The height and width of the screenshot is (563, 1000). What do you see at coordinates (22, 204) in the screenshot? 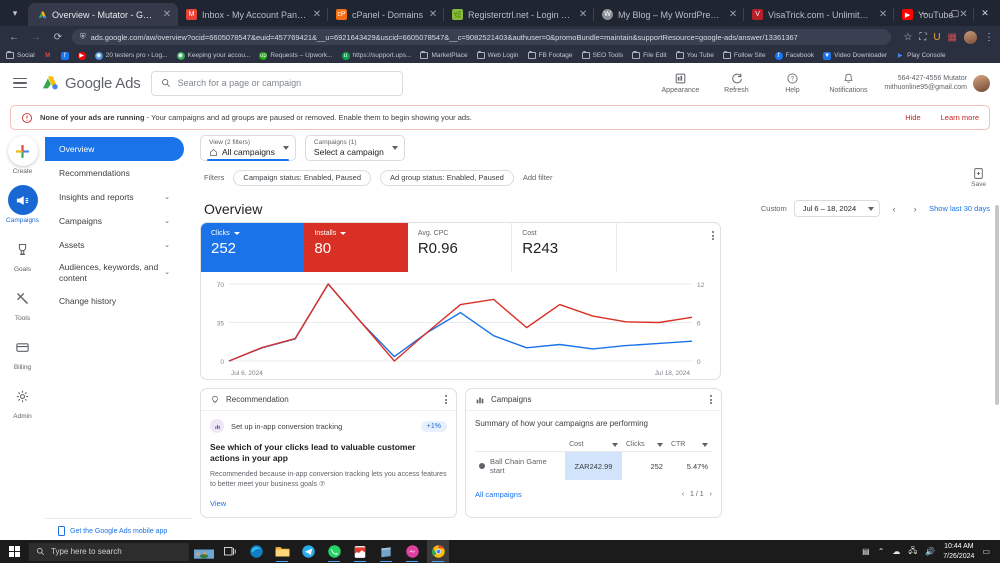
I see `rail-item-campaigns: Campaigns` at bounding box center [22, 204].